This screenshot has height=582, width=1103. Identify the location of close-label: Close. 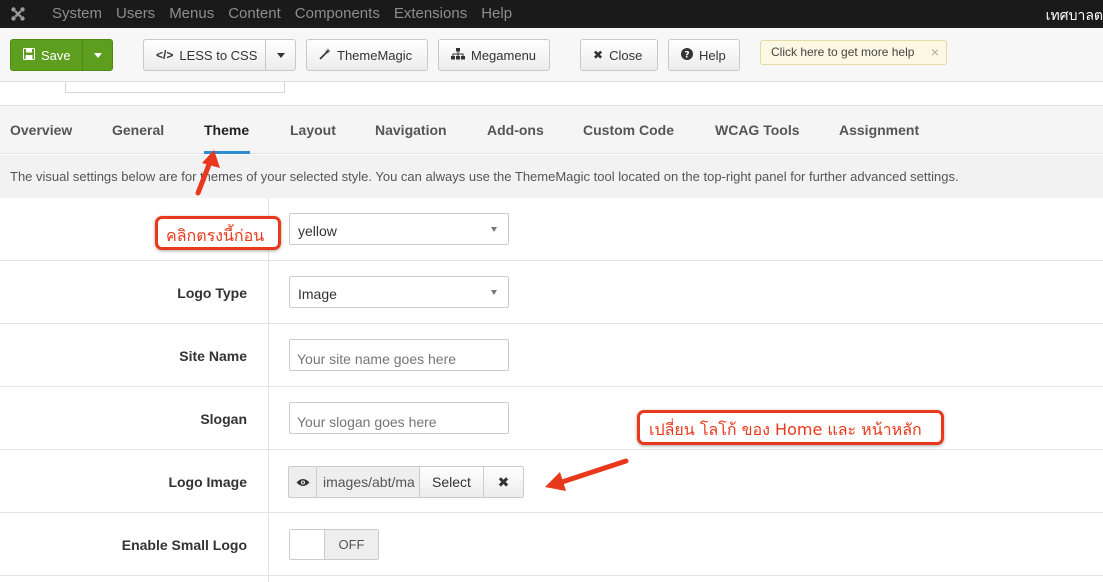
(626, 55).